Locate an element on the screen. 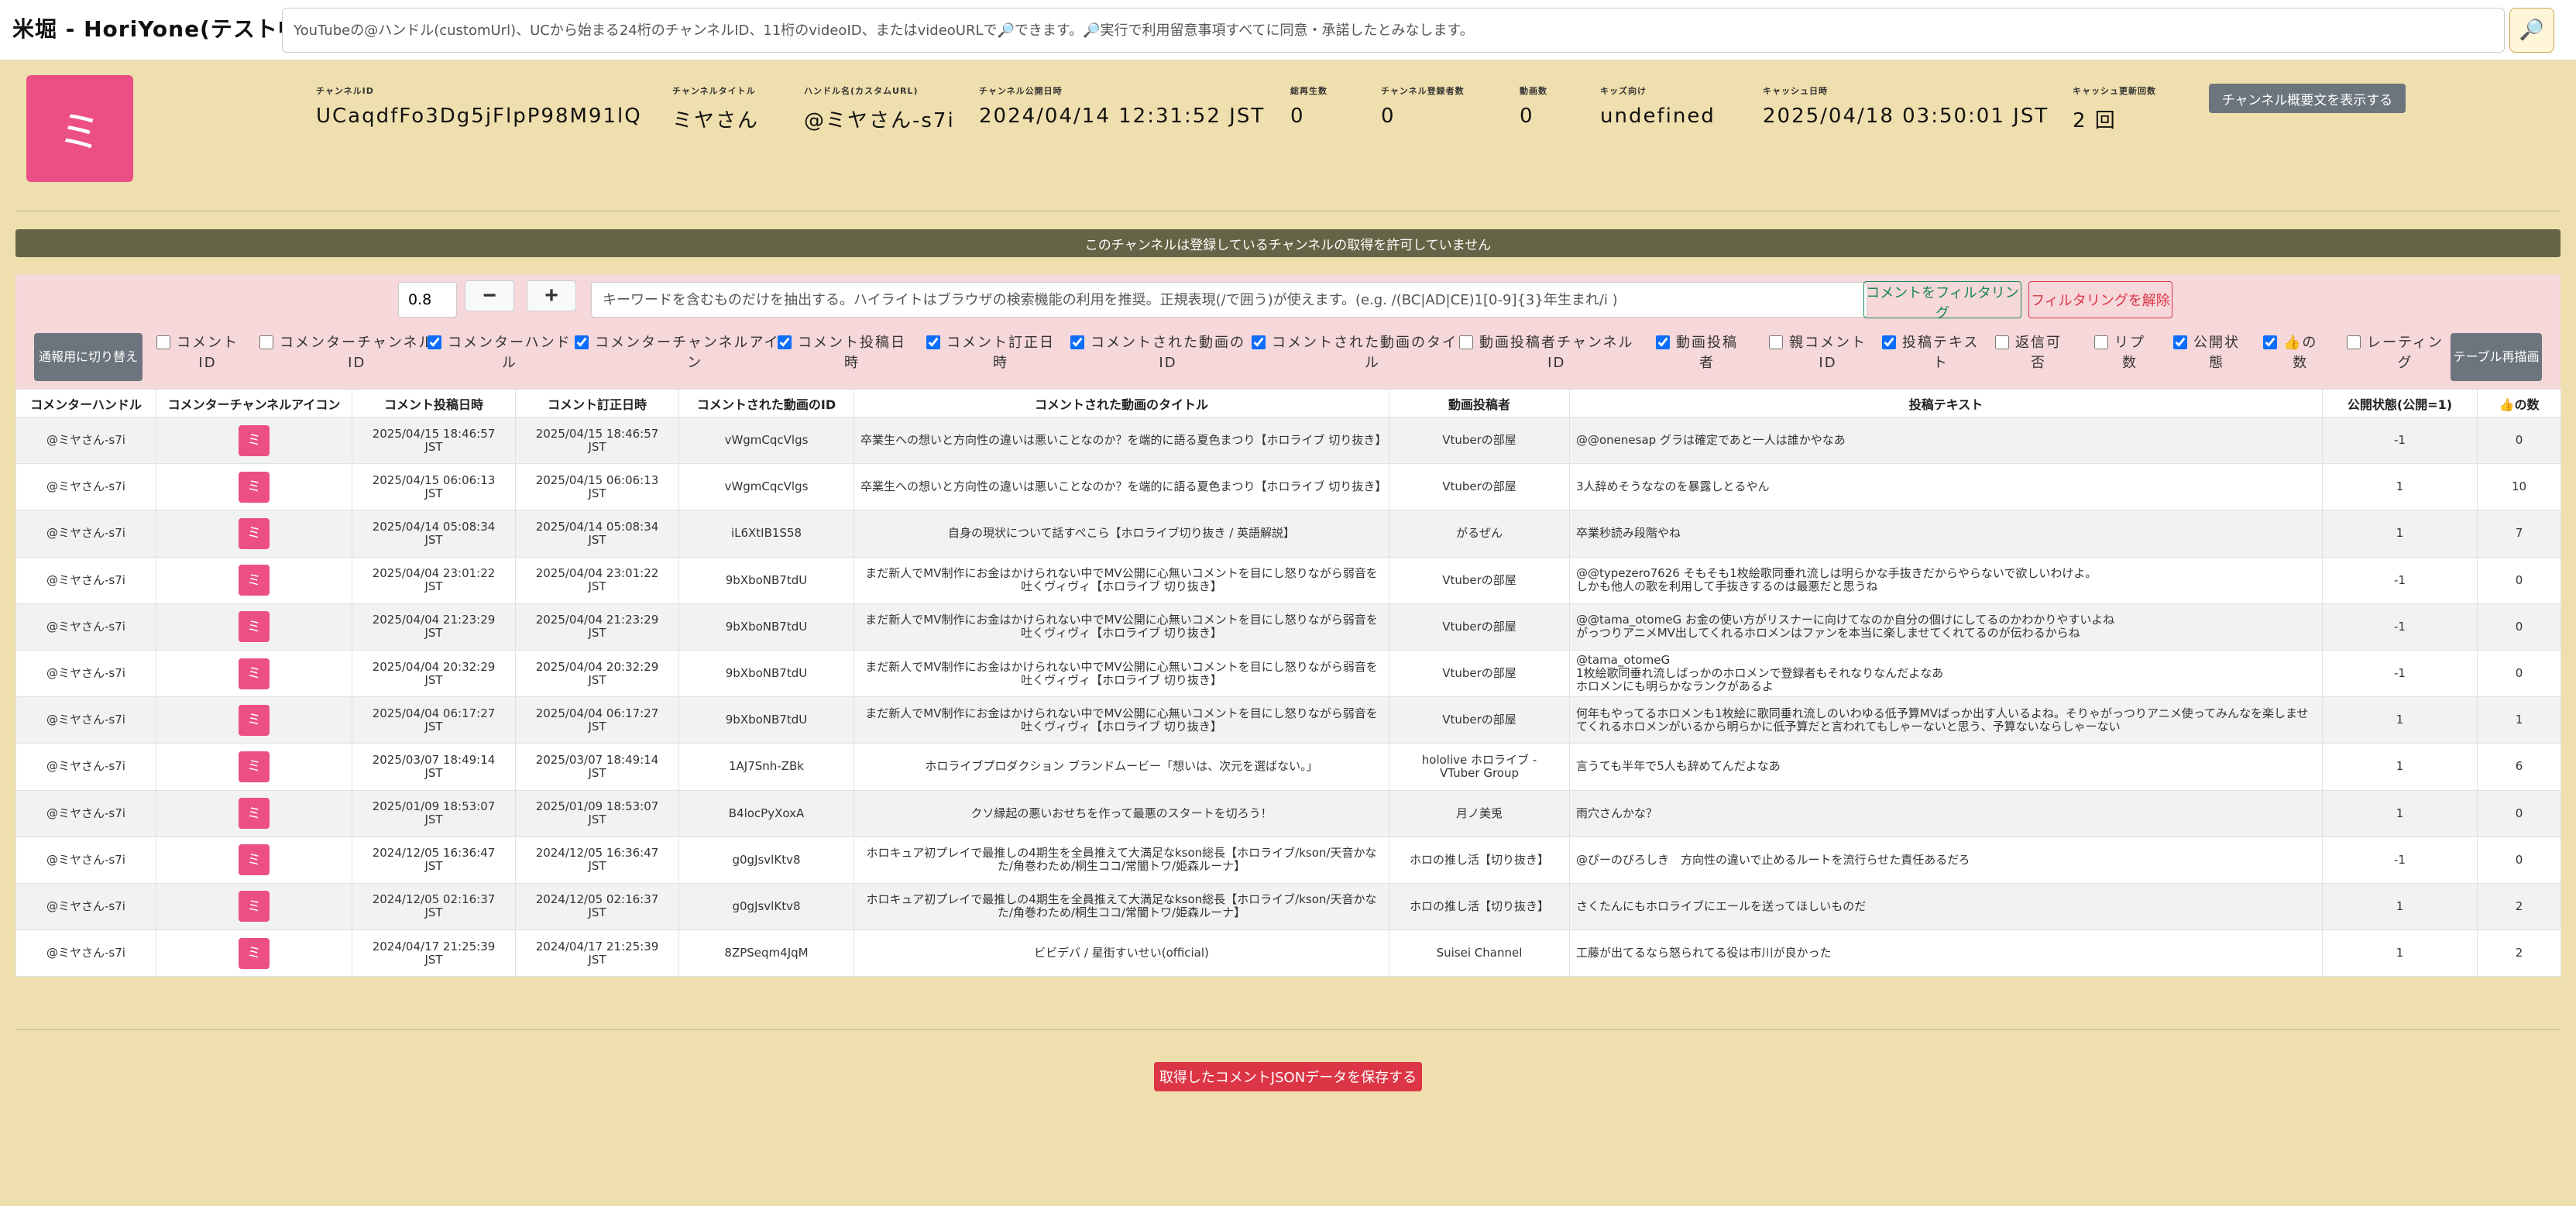  column-header: 動画投稿者 is located at coordinates (1479, 403).